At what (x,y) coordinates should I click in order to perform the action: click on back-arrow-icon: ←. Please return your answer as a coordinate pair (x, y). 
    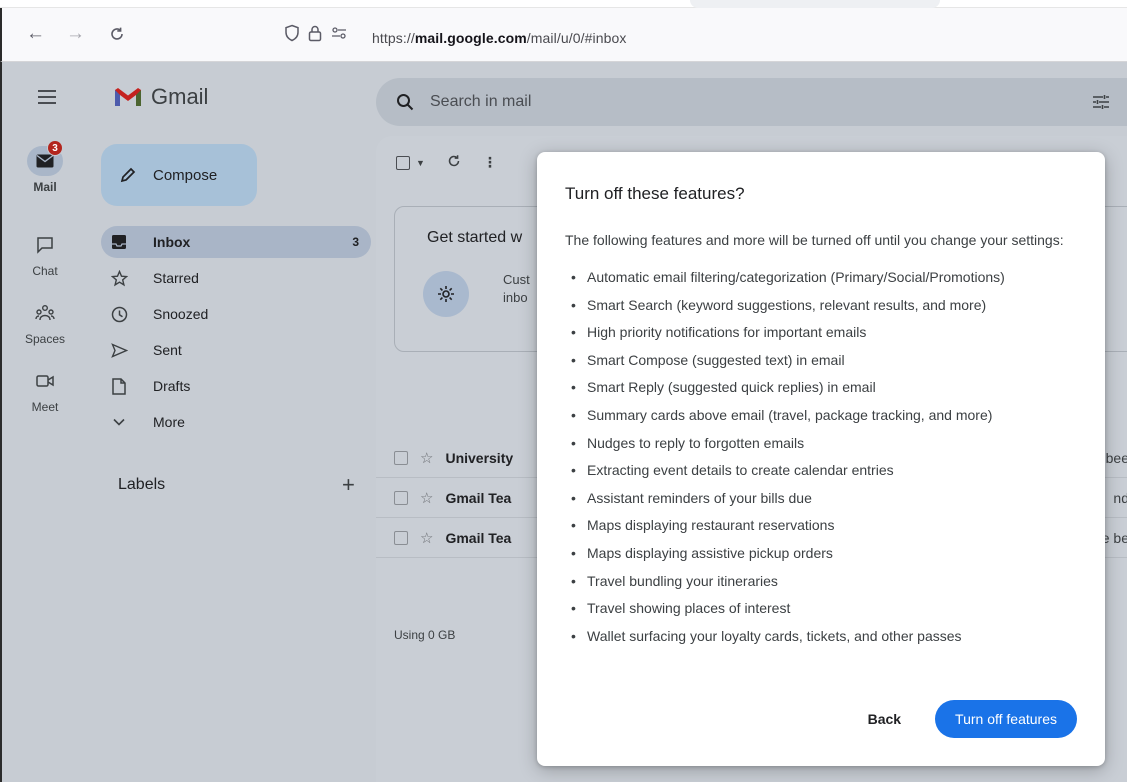
    Looking at the image, I should click on (35, 34).